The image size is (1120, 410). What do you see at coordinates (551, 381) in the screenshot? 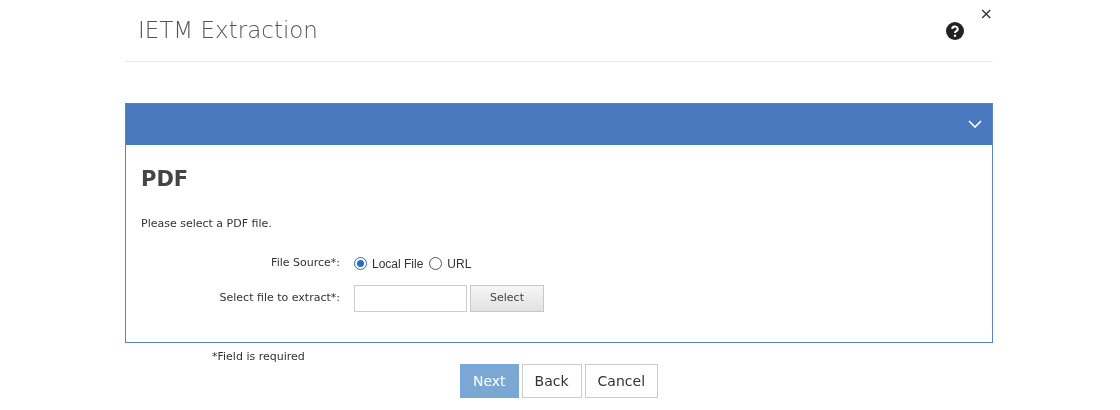
I see `back-button: Back` at bounding box center [551, 381].